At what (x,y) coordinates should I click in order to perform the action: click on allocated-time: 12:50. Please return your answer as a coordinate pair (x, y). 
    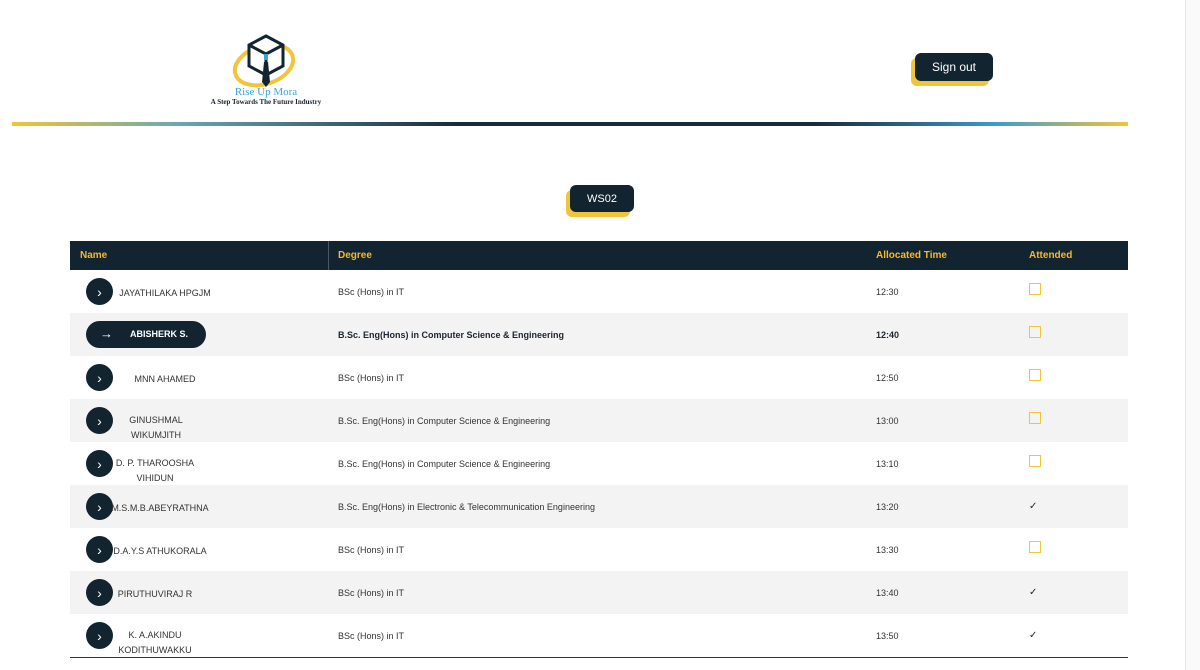
    Looking at the image, I should click on (887, 378).